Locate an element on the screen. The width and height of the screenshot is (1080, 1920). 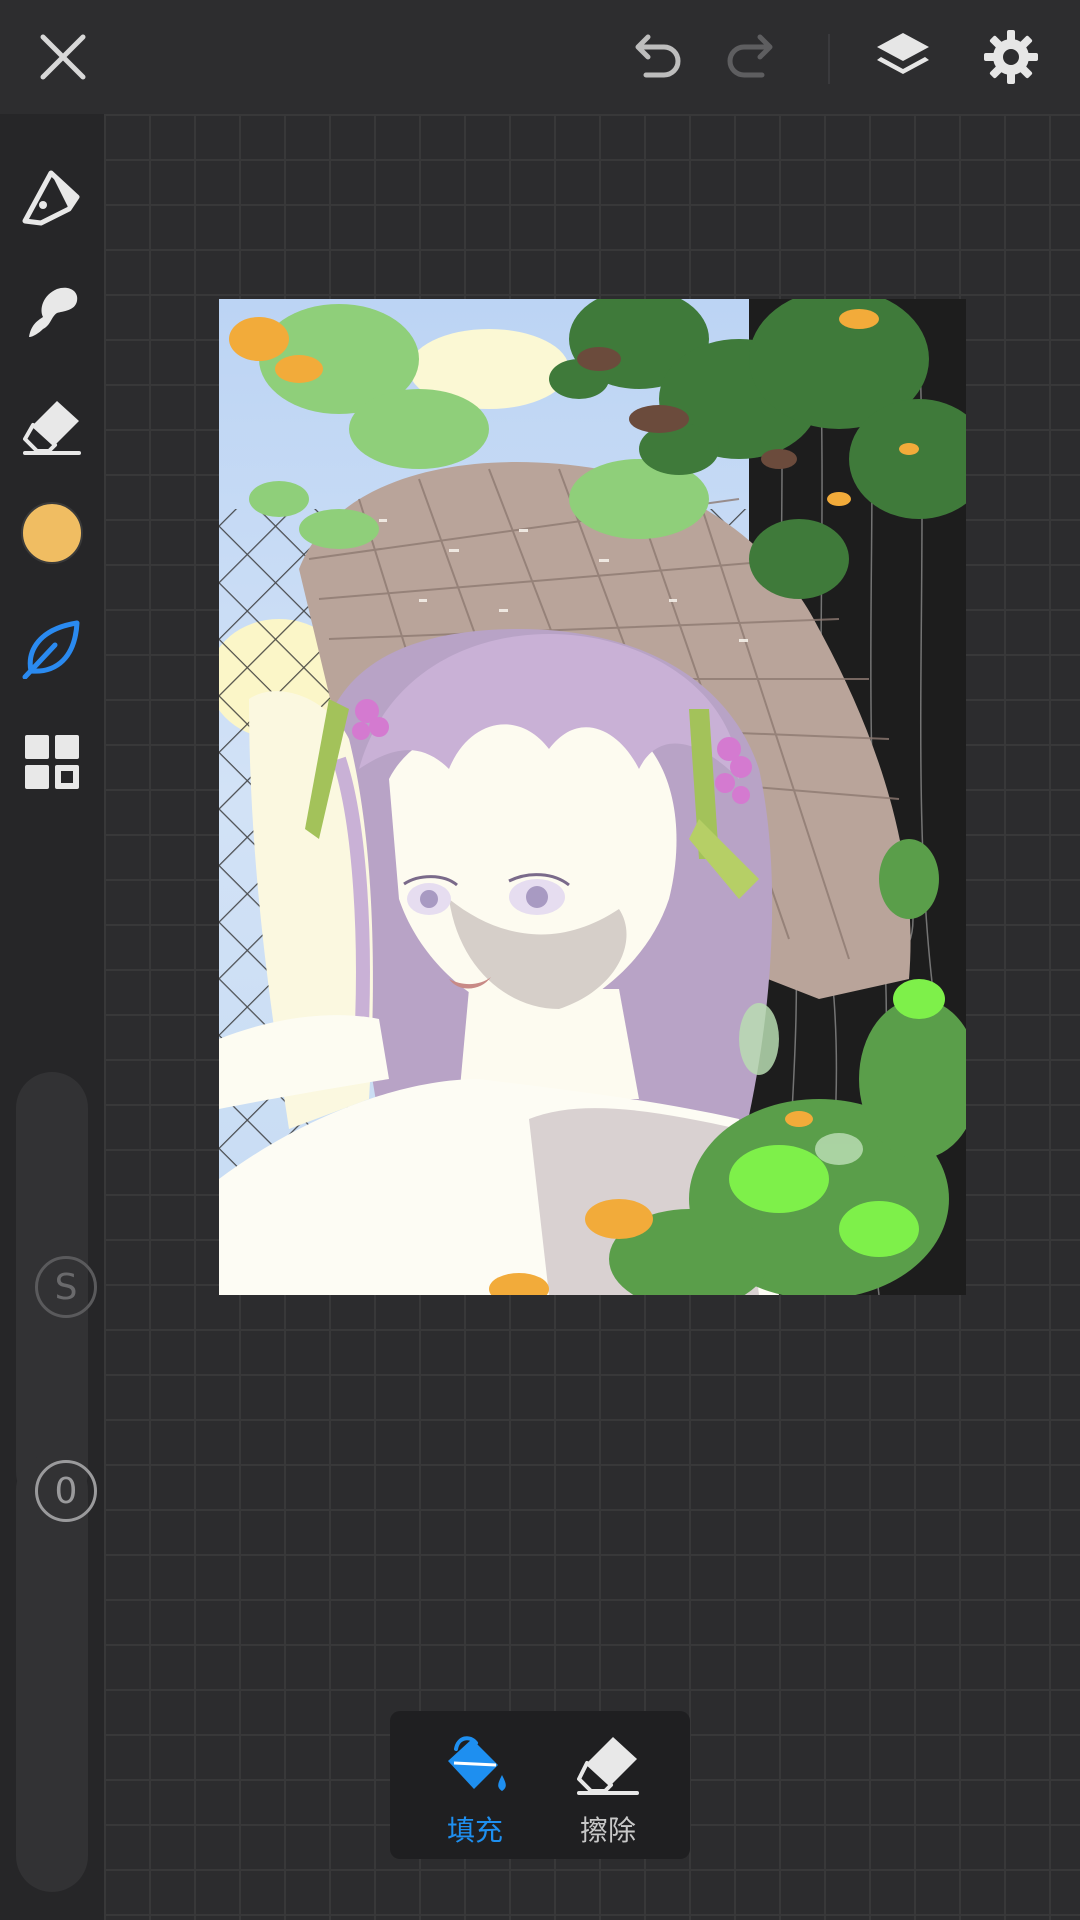
leaf-icon is located at coordinates (51, 649).